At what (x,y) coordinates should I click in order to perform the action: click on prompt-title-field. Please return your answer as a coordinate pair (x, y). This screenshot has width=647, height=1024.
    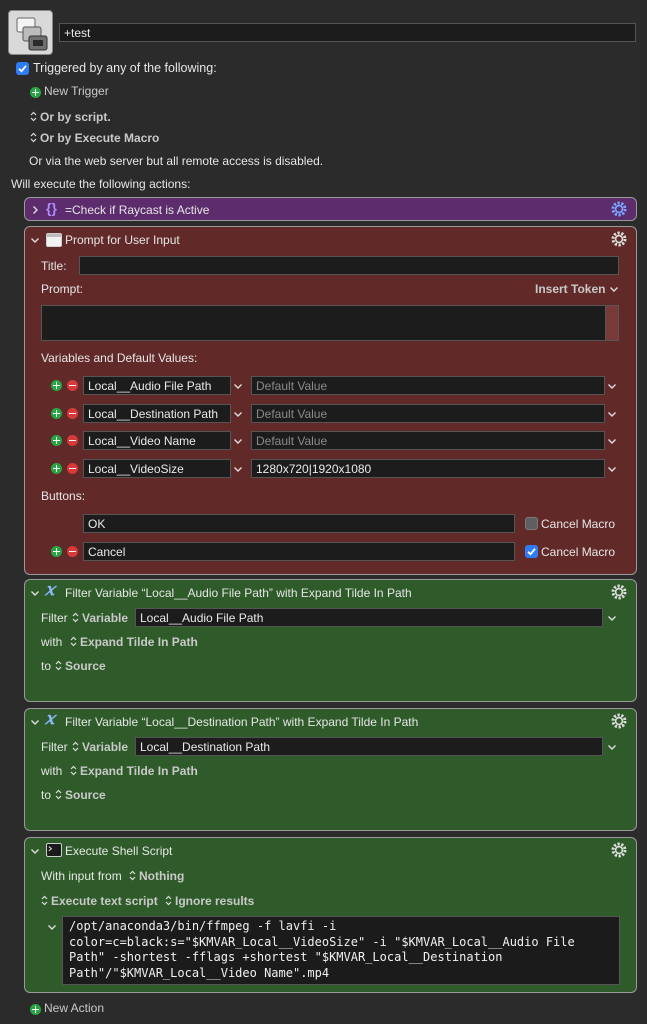
    Looking at the image, I should click on (349, 265).